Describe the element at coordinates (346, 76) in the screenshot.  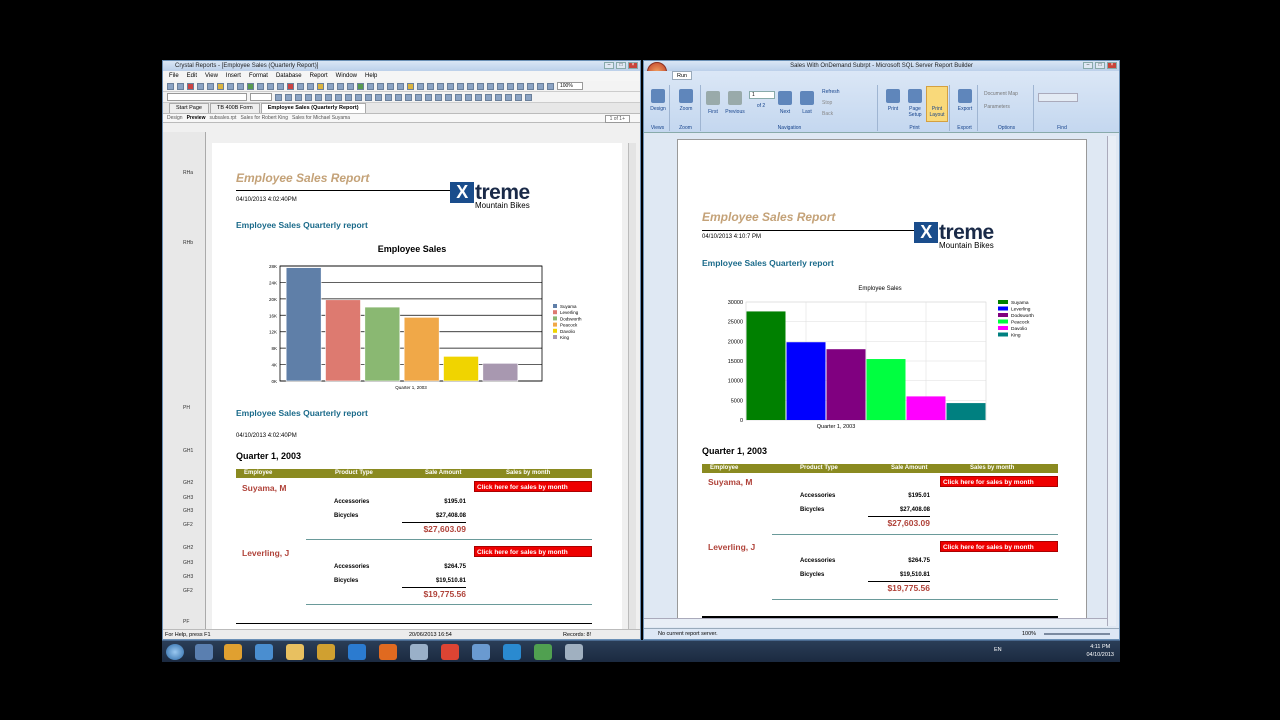
I see `menu-window: Window` at that location.